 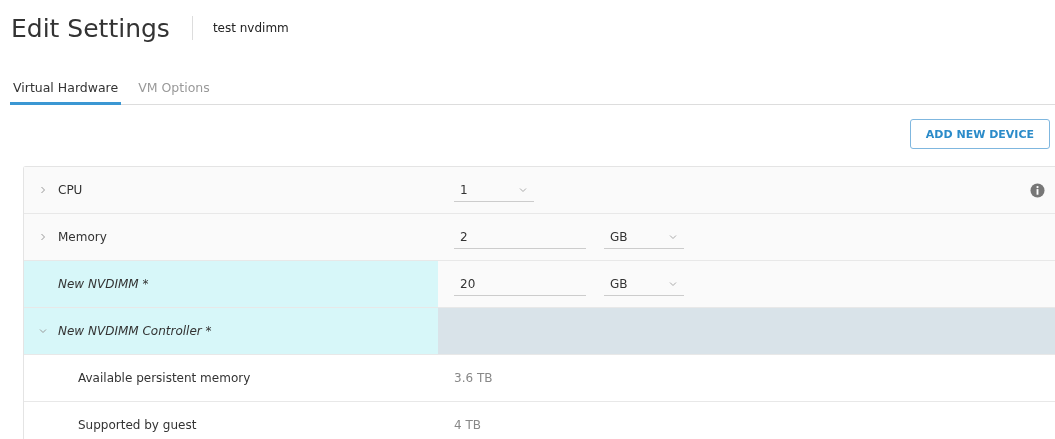 I want to click on property-label: Supported by guest, so click(x=137, y=425).